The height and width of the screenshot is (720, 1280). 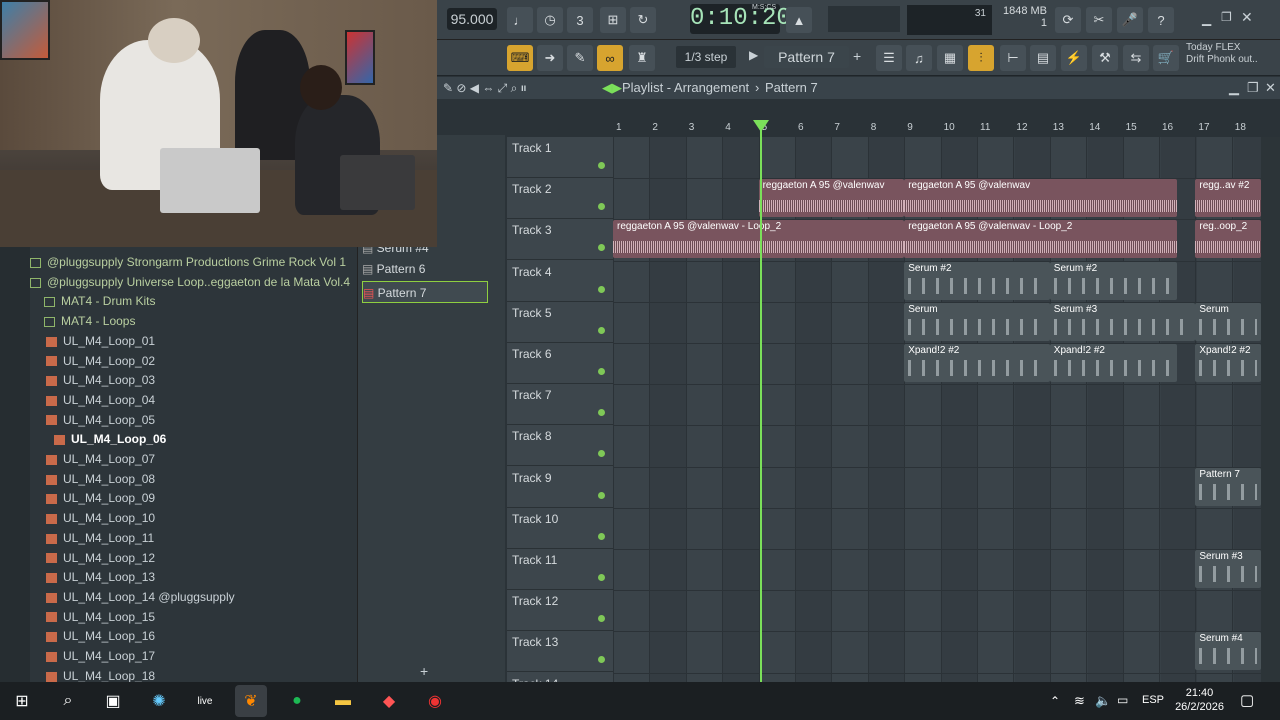 What do you see at coordinates (251, 701) in the screenshot?
I see `fl-studio-icon: ❦` at bounding box center [251, 701].